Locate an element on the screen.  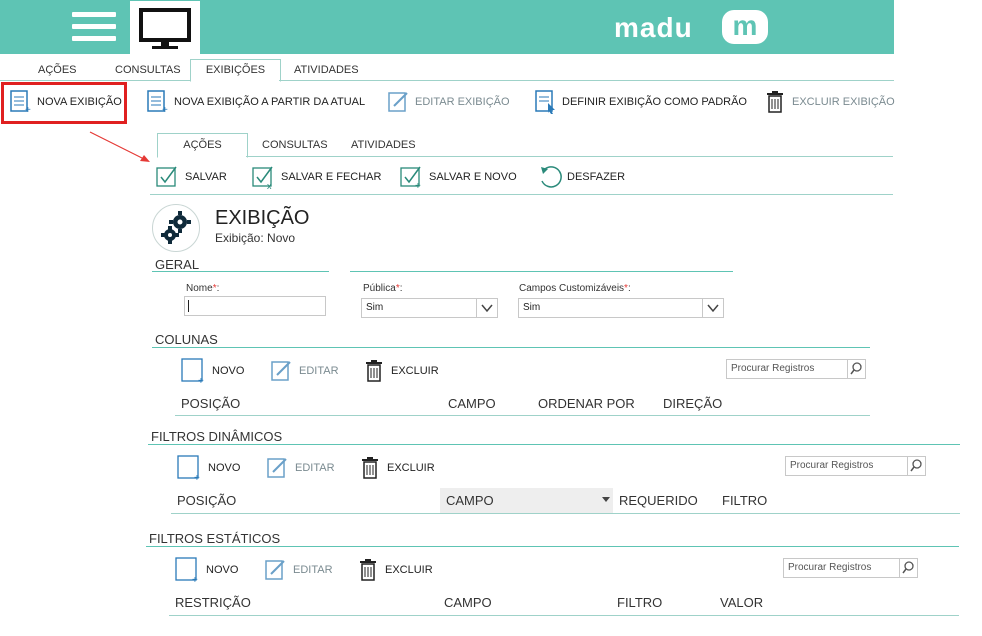
colunas-new-button: + NOVO is located at coordinates (212, 371).